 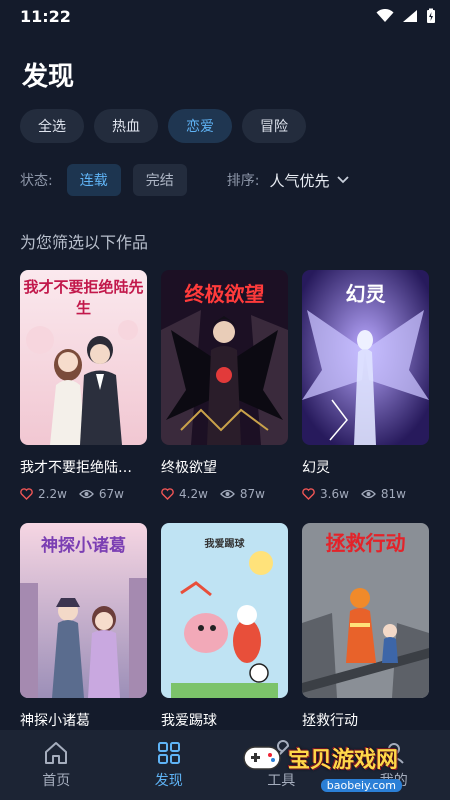 I want to click on views-stat: 81w, so click(x=383, y=494).